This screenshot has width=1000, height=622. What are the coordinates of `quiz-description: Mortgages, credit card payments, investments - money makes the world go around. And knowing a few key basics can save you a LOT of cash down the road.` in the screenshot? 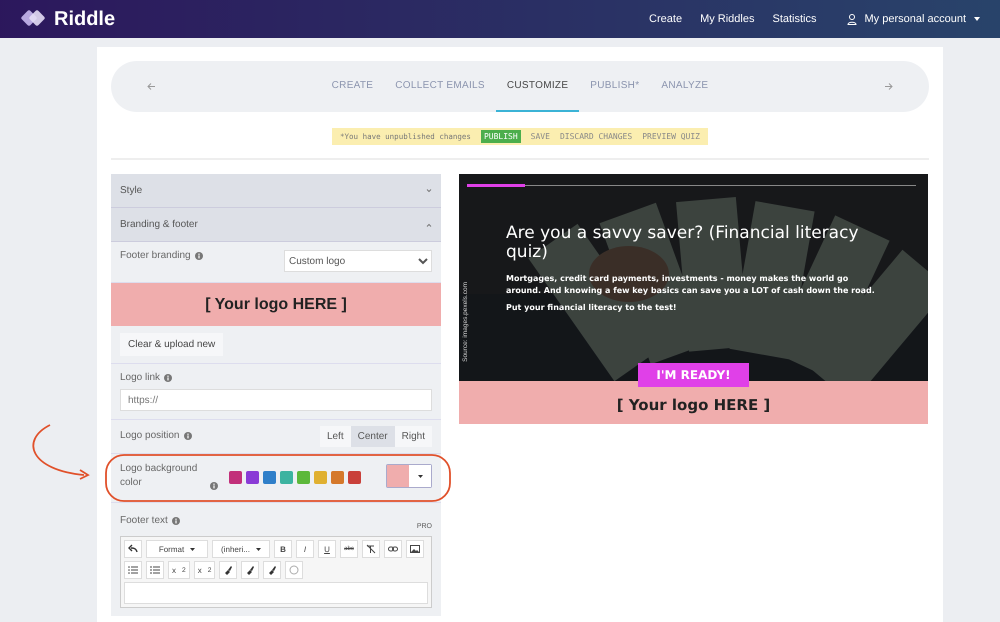 It's located at (691, 284).